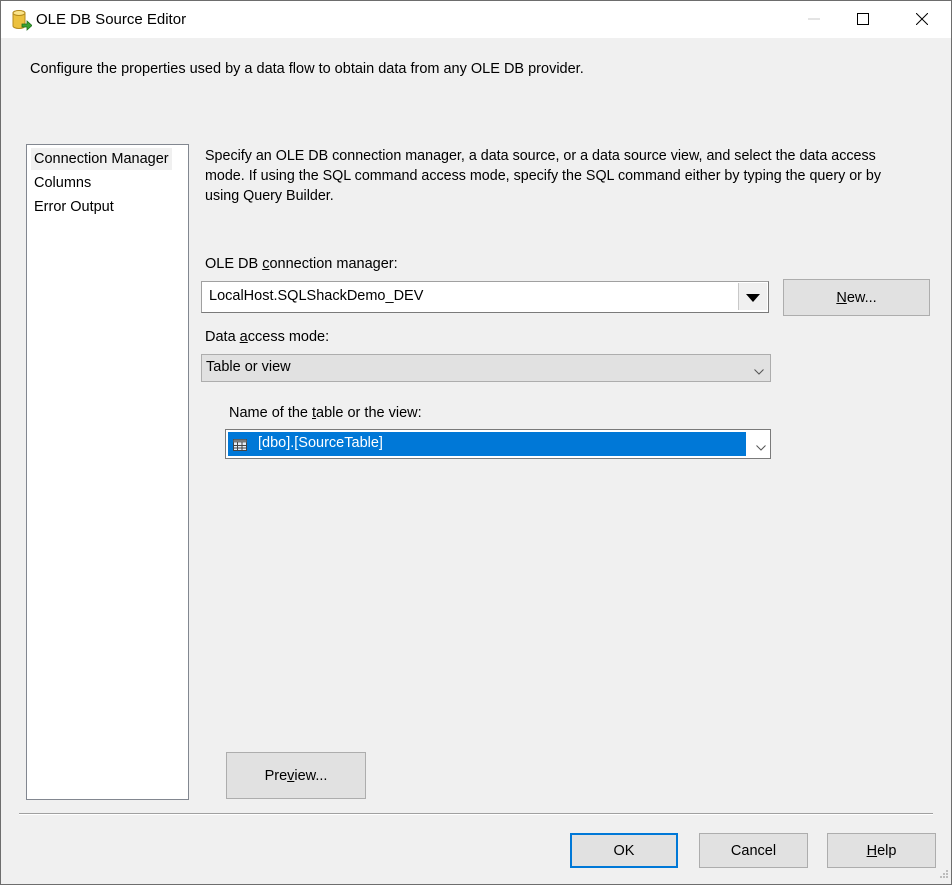 This screenshot has height=885, width=952. Describe the element at coordinates (872, 850) in the screenshot. I see `accelerator: H` at that location.